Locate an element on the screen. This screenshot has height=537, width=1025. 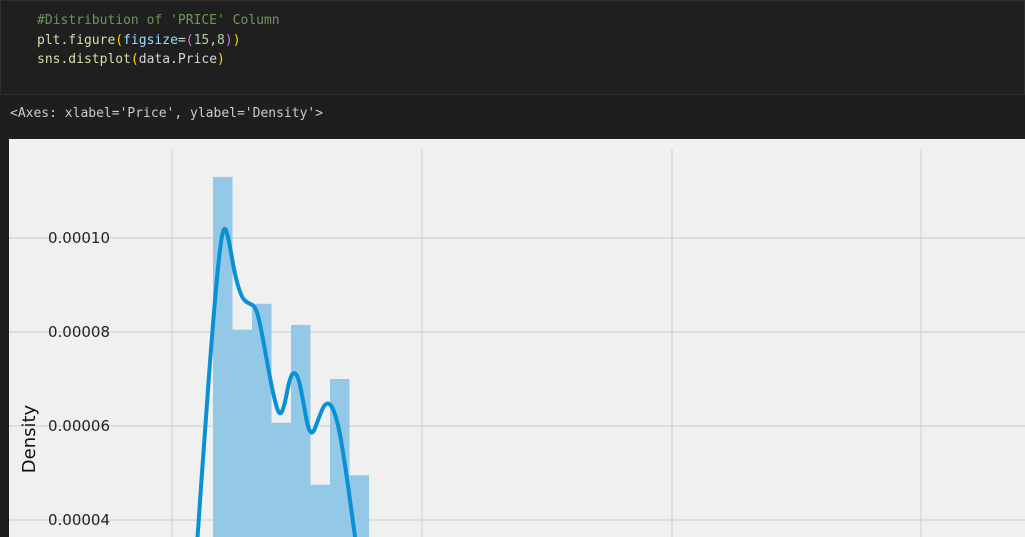
y-tick-label: 0.00004 is located at coordinates (79, 520).